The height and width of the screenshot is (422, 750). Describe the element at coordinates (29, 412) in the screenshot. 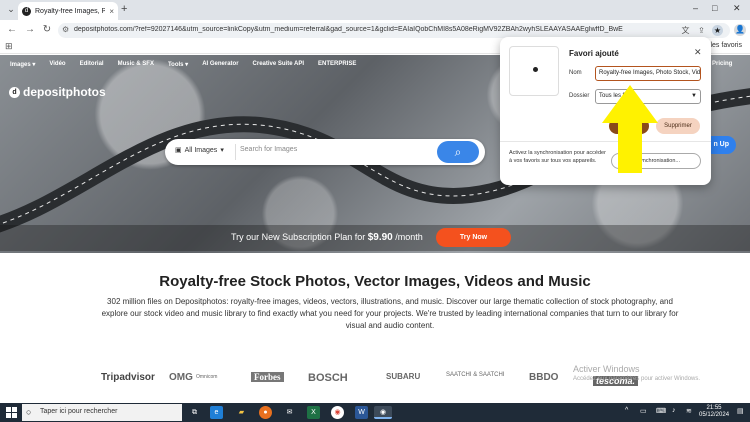

I see `search-icon: ○` at that location.